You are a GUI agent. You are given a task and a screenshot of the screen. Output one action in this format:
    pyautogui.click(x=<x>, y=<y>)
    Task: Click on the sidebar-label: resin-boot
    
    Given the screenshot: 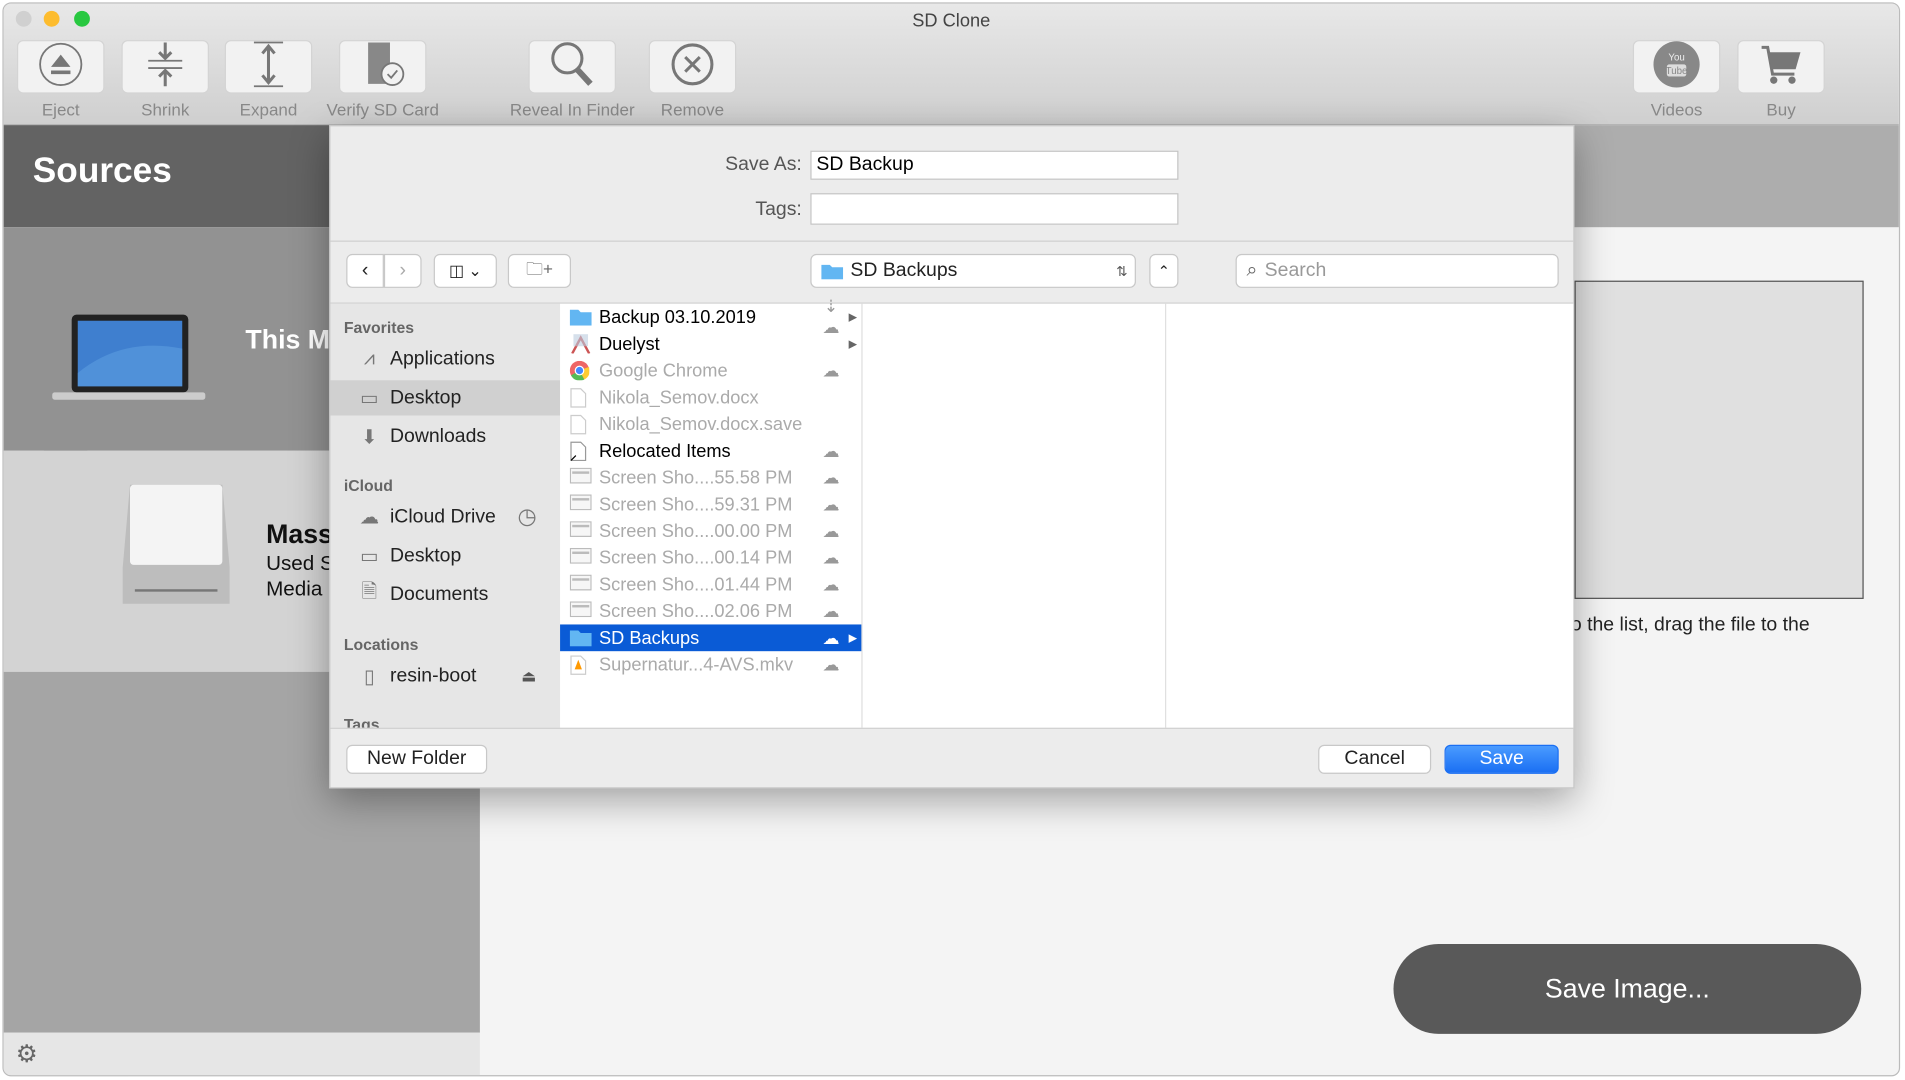 What is the action you would take?
    pyautogui.click(x=433, y=675)
    